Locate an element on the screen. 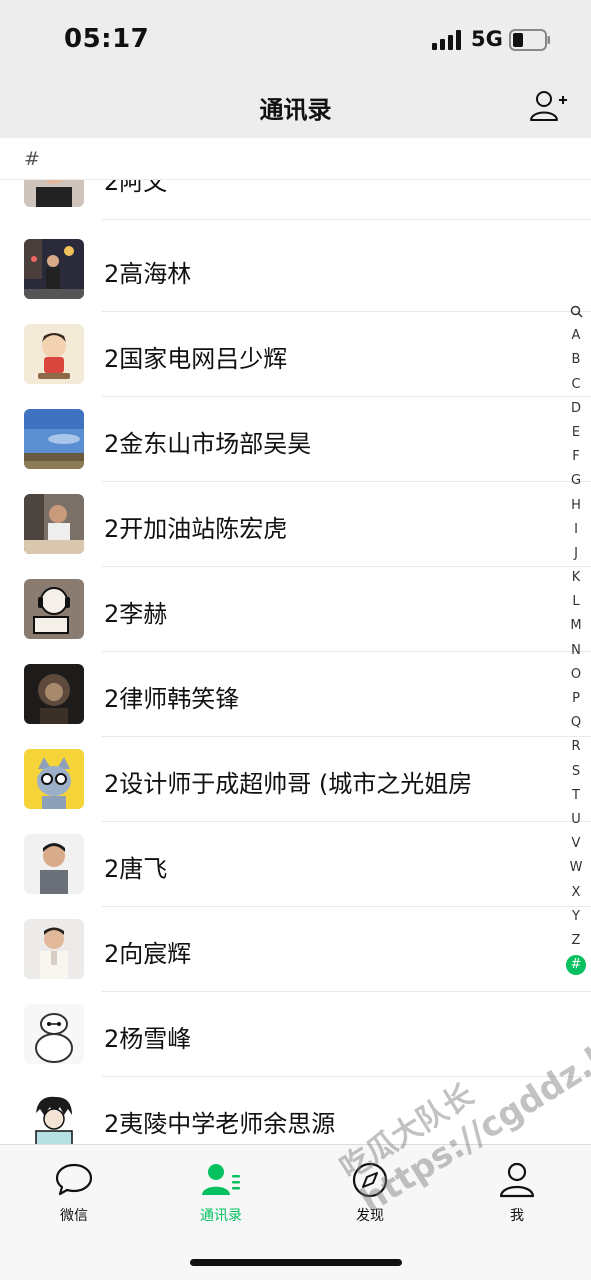 The image size is (591, 1280). tab-label: 我 is located at coordinates (517, 1216).